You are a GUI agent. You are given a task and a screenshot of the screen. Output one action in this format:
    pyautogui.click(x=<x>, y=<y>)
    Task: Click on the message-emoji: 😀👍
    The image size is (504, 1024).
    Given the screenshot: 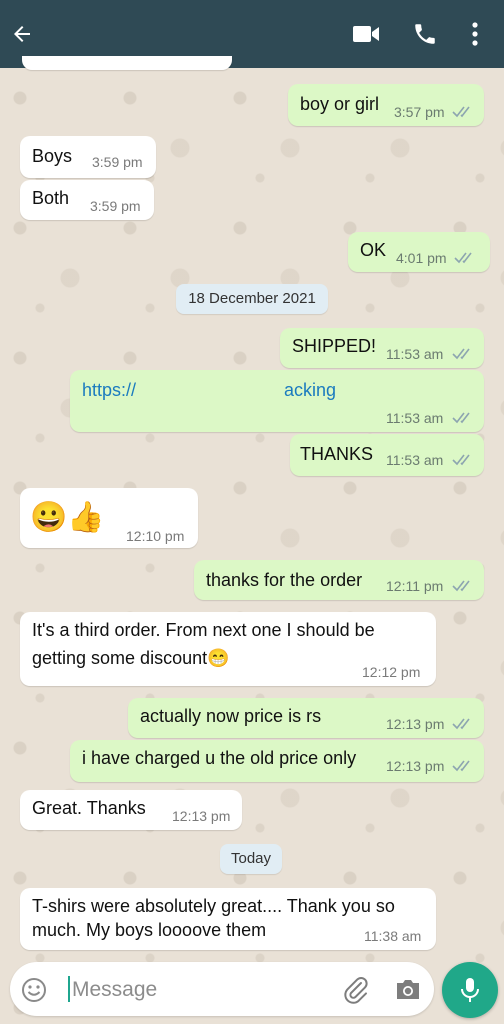 What is the action you would take?
    pyautogui.click(x=67, y=517)
    